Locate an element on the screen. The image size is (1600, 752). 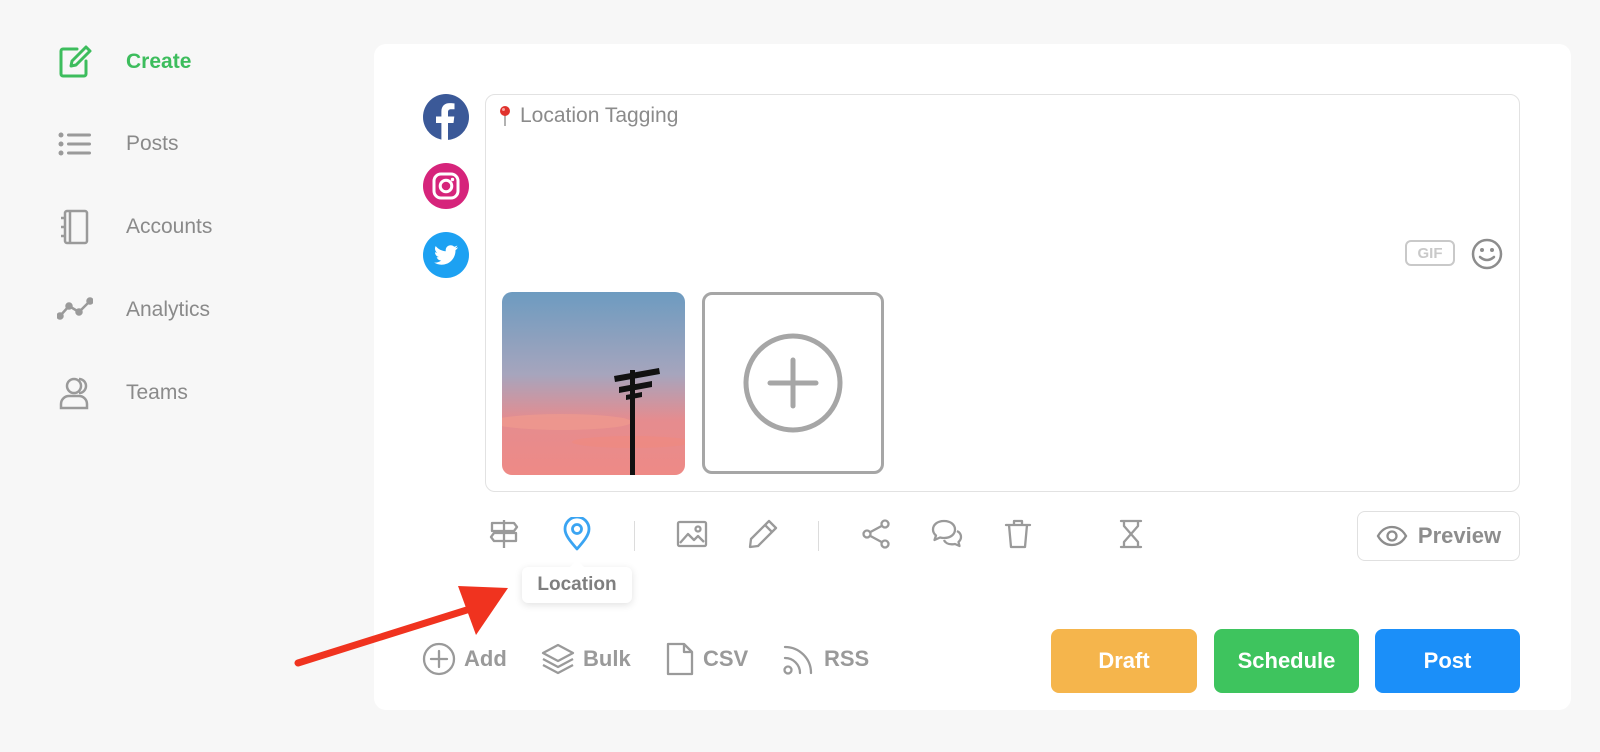
hourglass-icon is located at coordinates (1131, 534).